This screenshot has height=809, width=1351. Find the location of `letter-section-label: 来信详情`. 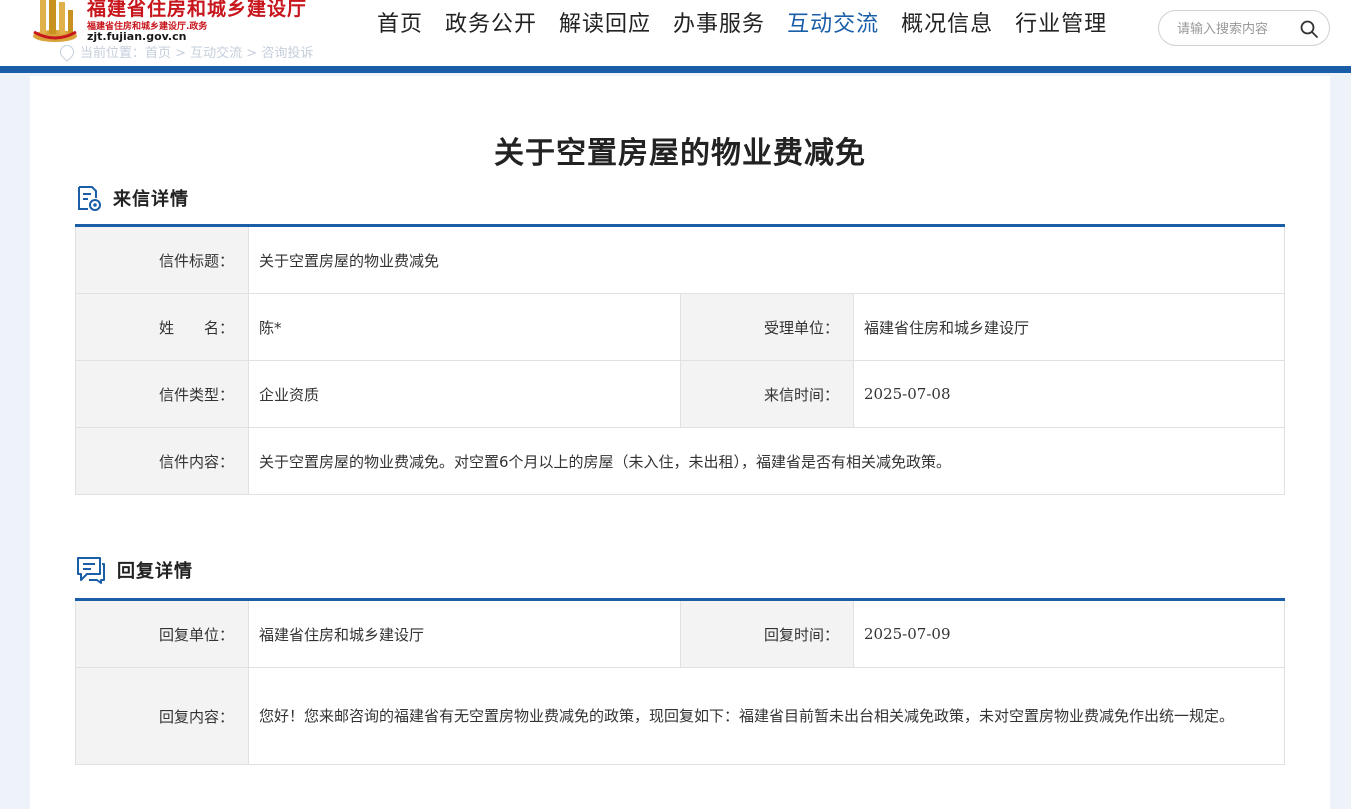

letter-section-label: 来信详情 is located at coordinates (151, 199).